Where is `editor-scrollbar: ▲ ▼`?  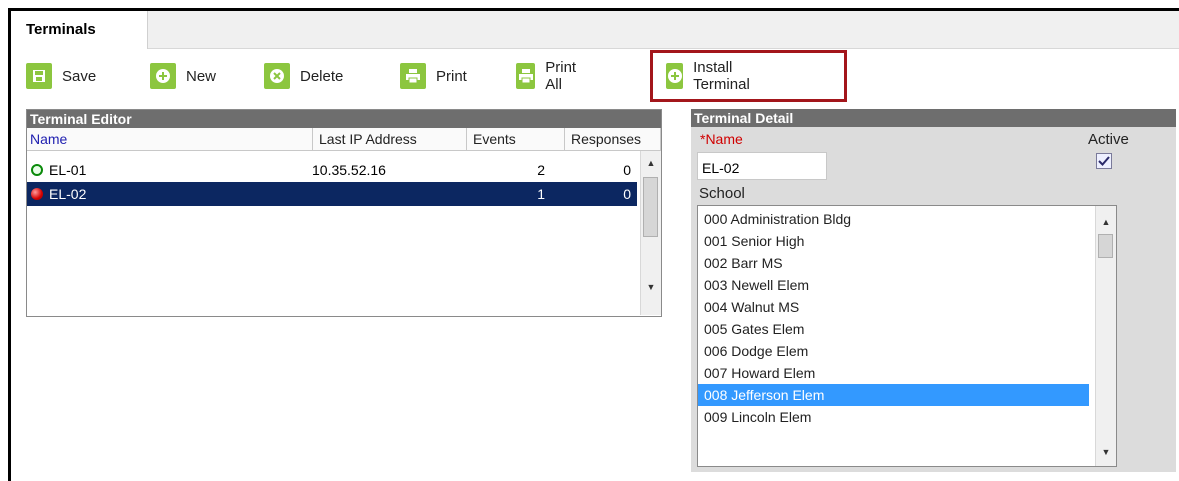 editor-scrollbar: ▲ ▼ is located at coordinates (650, 233).